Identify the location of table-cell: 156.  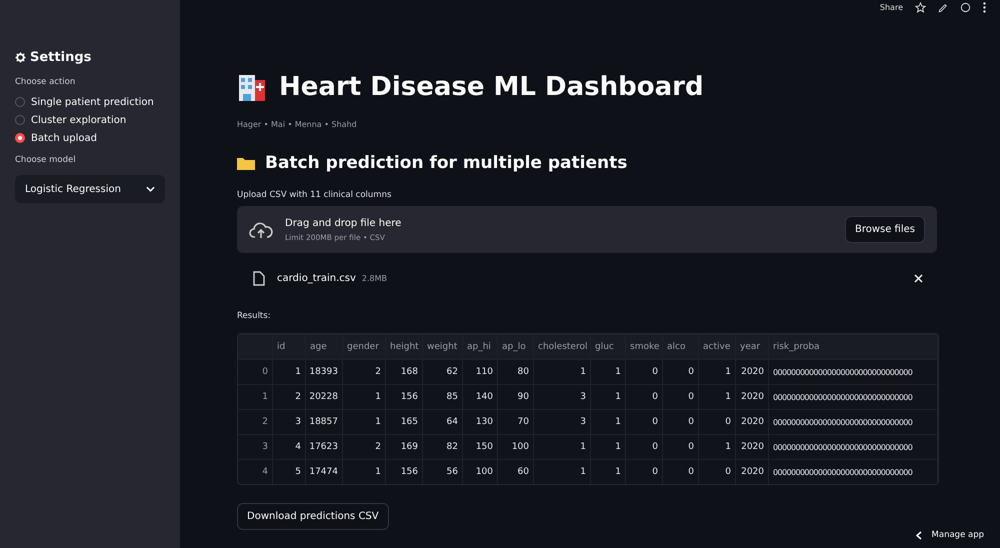
(404, 471).